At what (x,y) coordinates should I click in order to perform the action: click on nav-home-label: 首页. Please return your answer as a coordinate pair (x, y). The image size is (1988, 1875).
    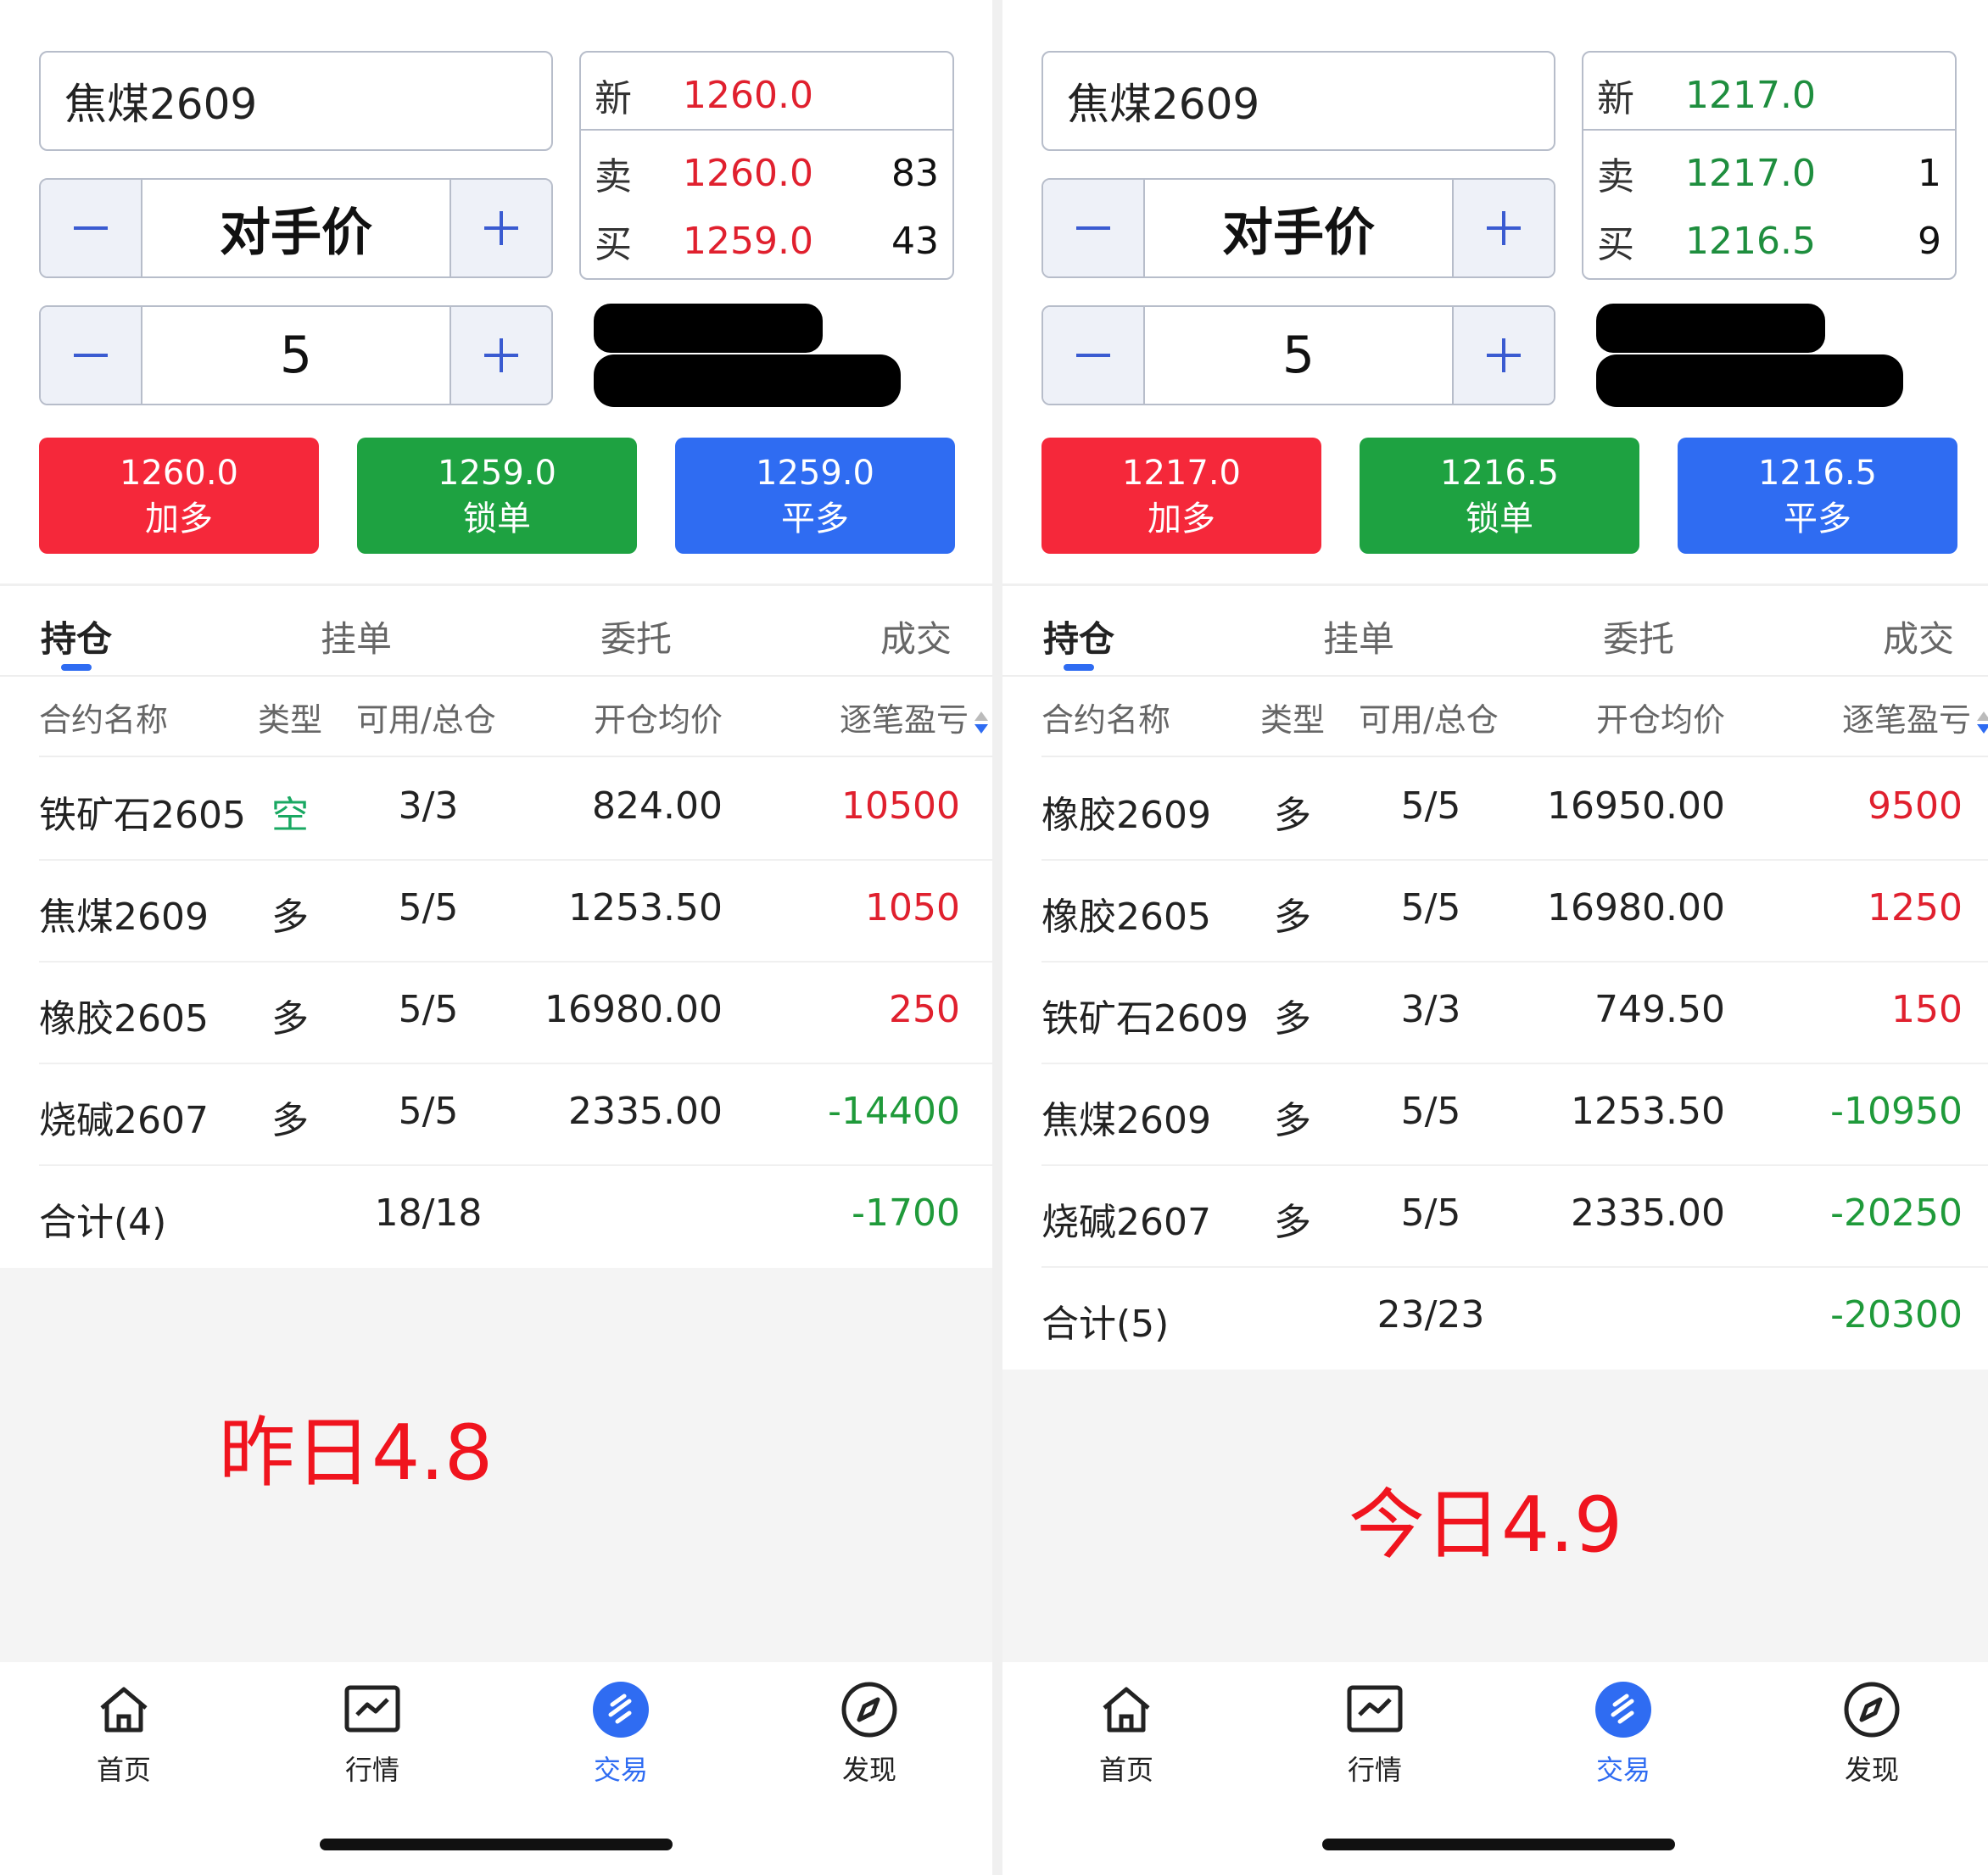
    Looking at the image, I should click on (1125, 1770).